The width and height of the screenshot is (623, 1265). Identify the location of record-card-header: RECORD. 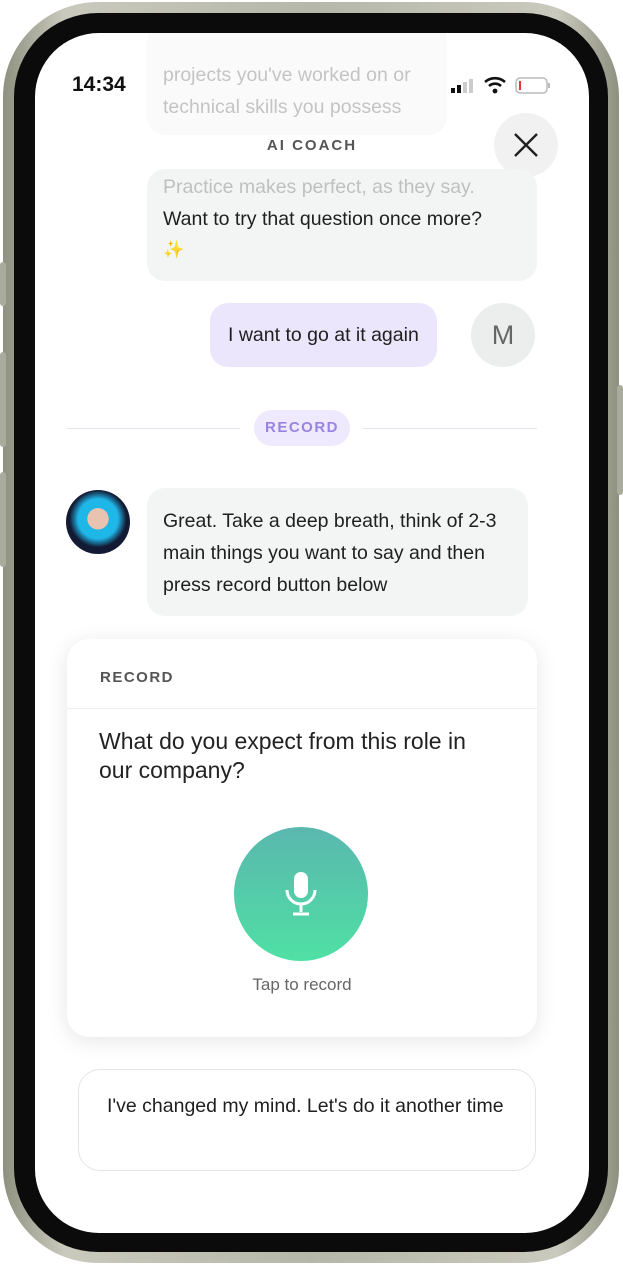
(137, 677).